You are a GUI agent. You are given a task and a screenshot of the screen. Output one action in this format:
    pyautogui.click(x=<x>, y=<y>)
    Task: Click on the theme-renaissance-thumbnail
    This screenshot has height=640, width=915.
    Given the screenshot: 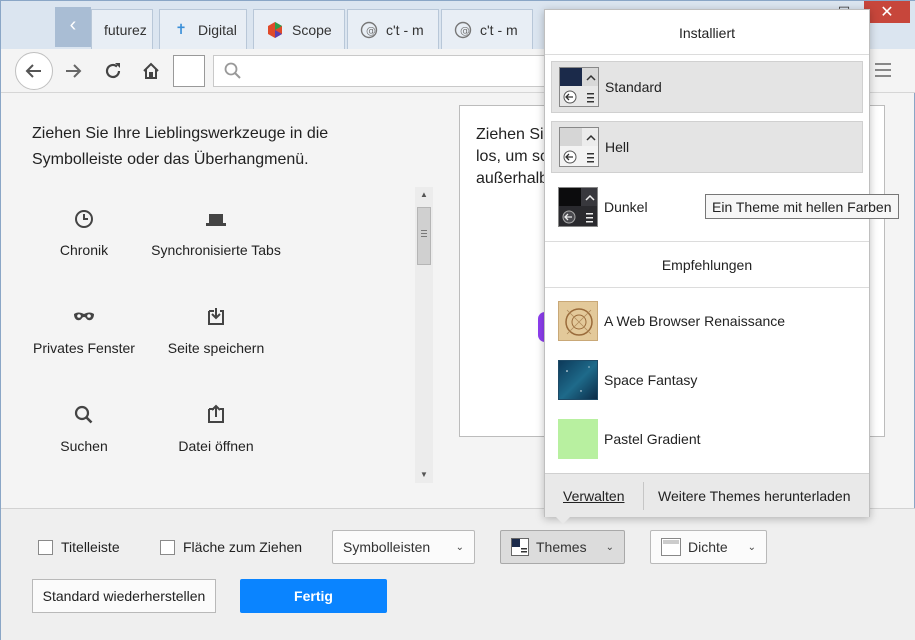 What is the action you would take?
    pyautogui.click(x=578, y=321)
    